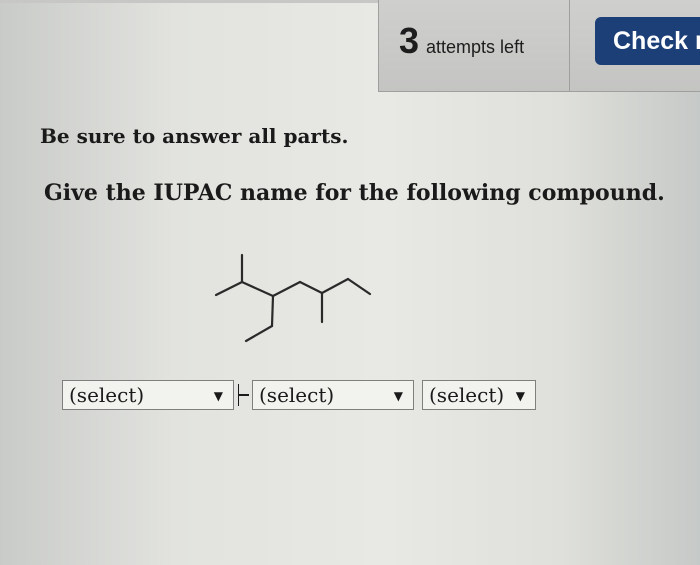  Describe the element at coordinates (148, 395) in the screenshot. I see `prefix-select: (select) ▼` at that location.